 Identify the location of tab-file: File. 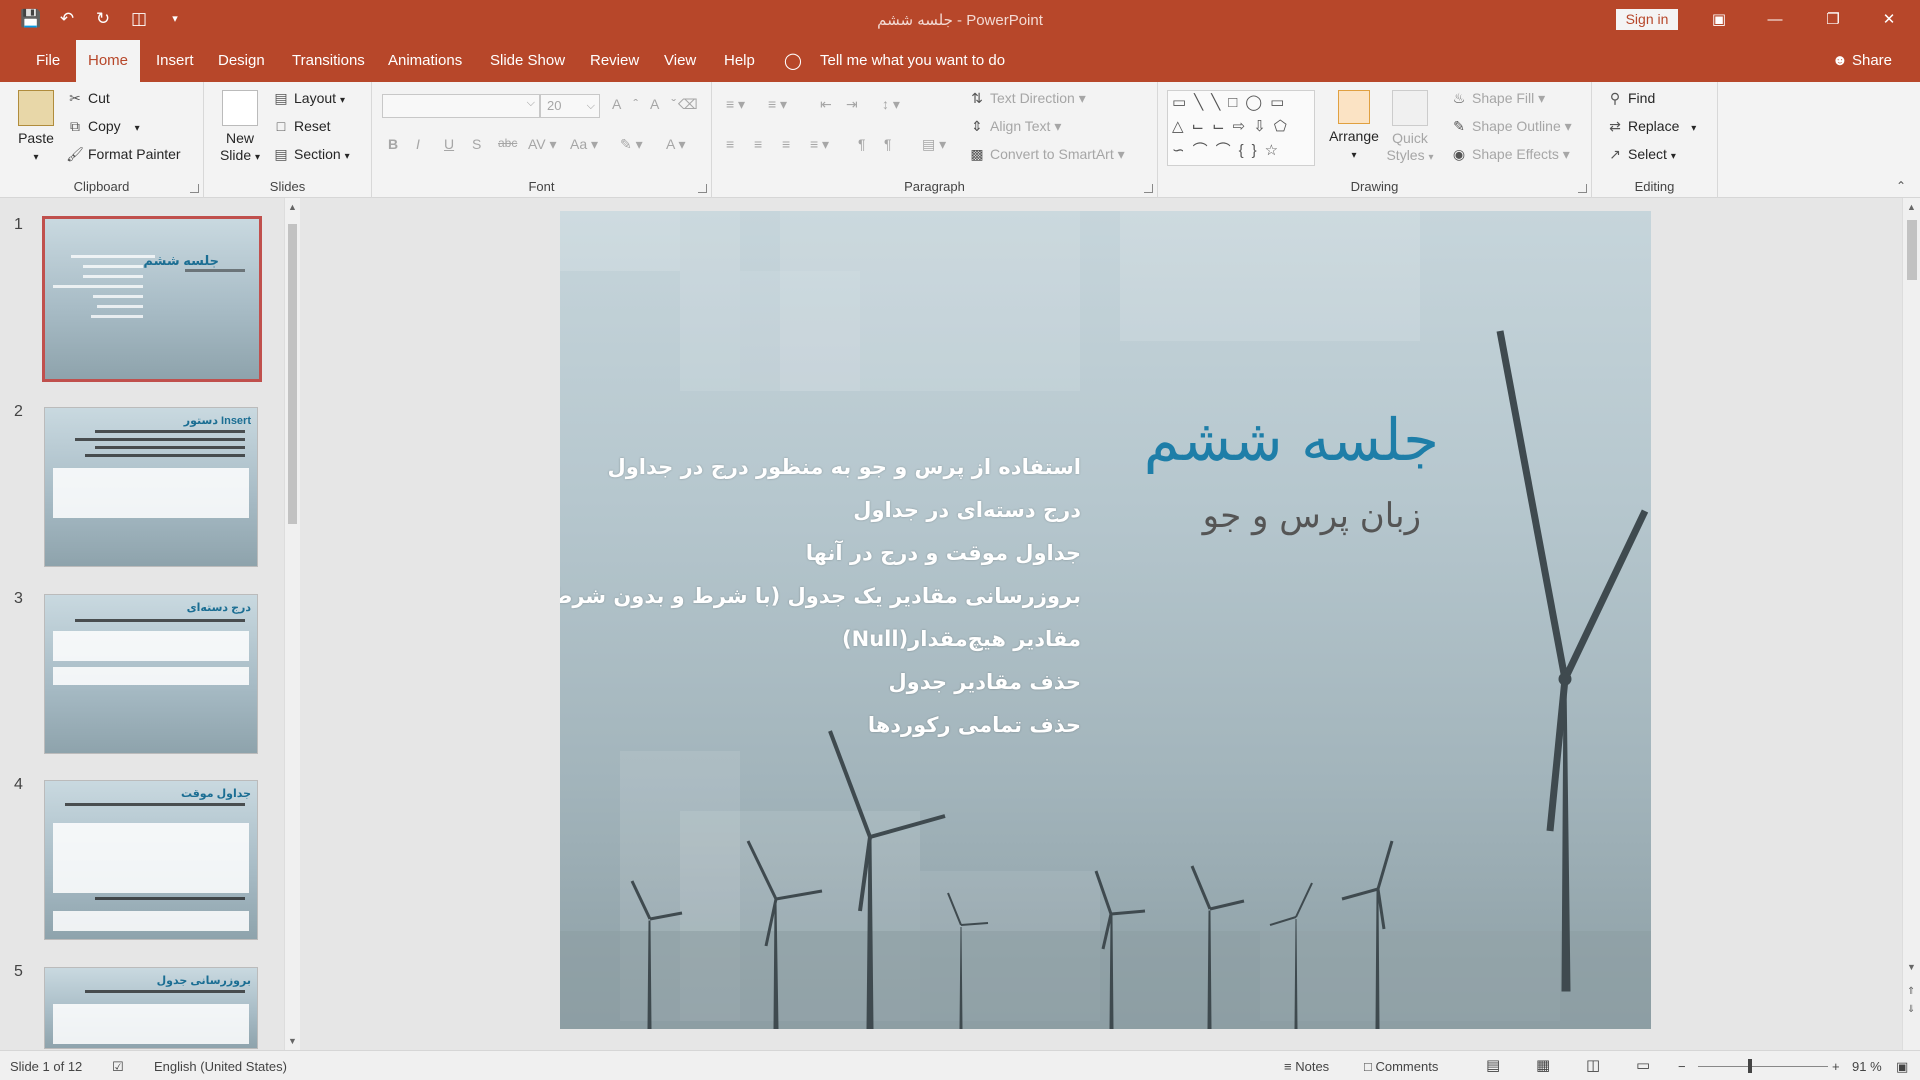
(48, 61).